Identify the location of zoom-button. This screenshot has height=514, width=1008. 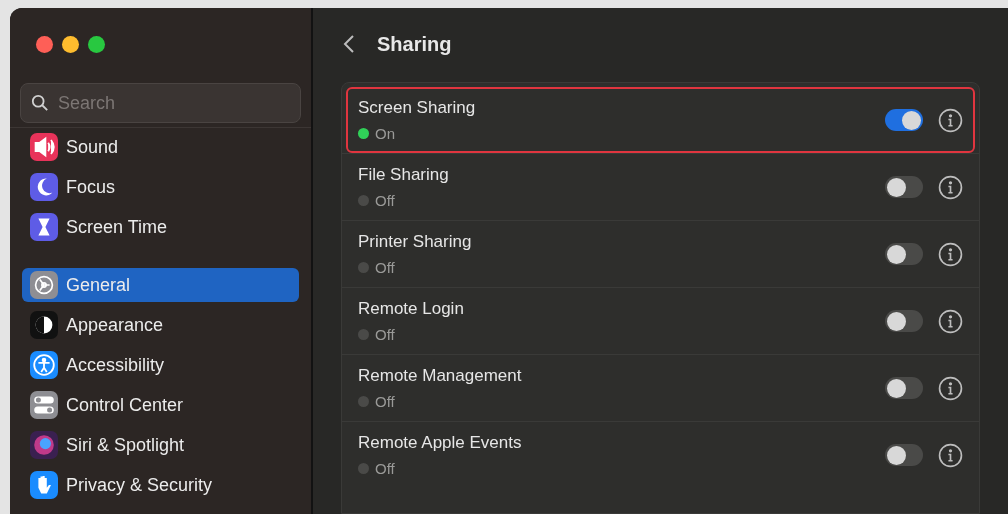
(96, 44).